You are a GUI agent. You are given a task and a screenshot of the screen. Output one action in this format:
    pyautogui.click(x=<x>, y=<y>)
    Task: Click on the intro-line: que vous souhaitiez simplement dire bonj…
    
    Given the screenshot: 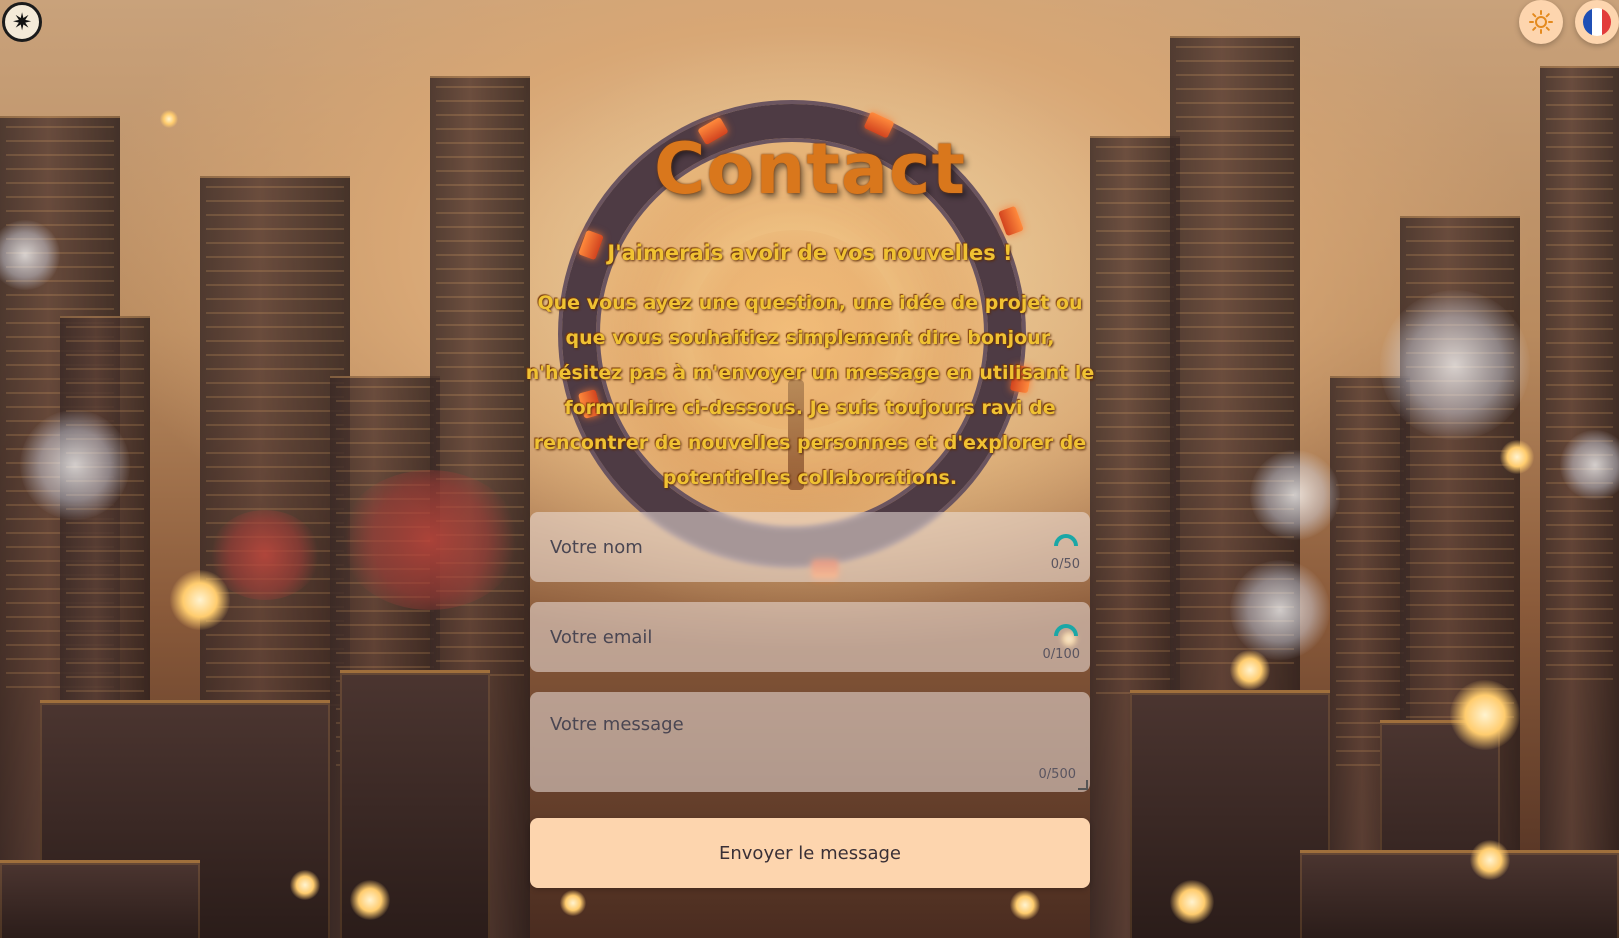 What is the action you would take?
    pyautogui.click(x=810, y=338)
    